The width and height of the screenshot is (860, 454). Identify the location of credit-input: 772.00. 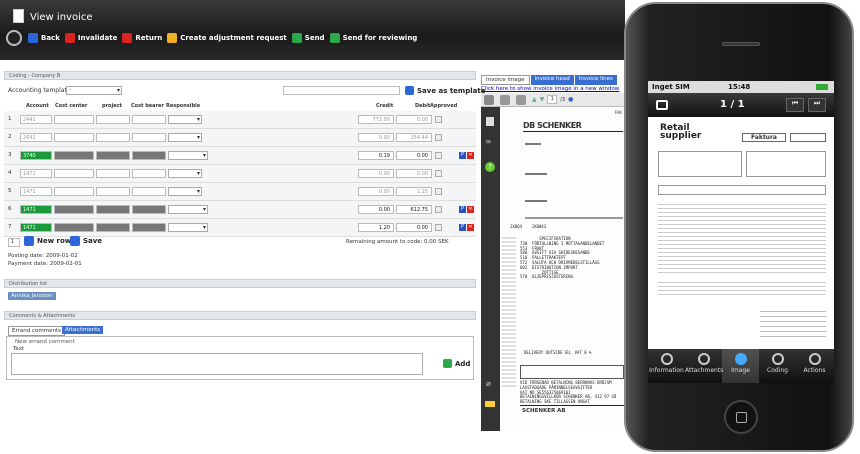
(376, 119).